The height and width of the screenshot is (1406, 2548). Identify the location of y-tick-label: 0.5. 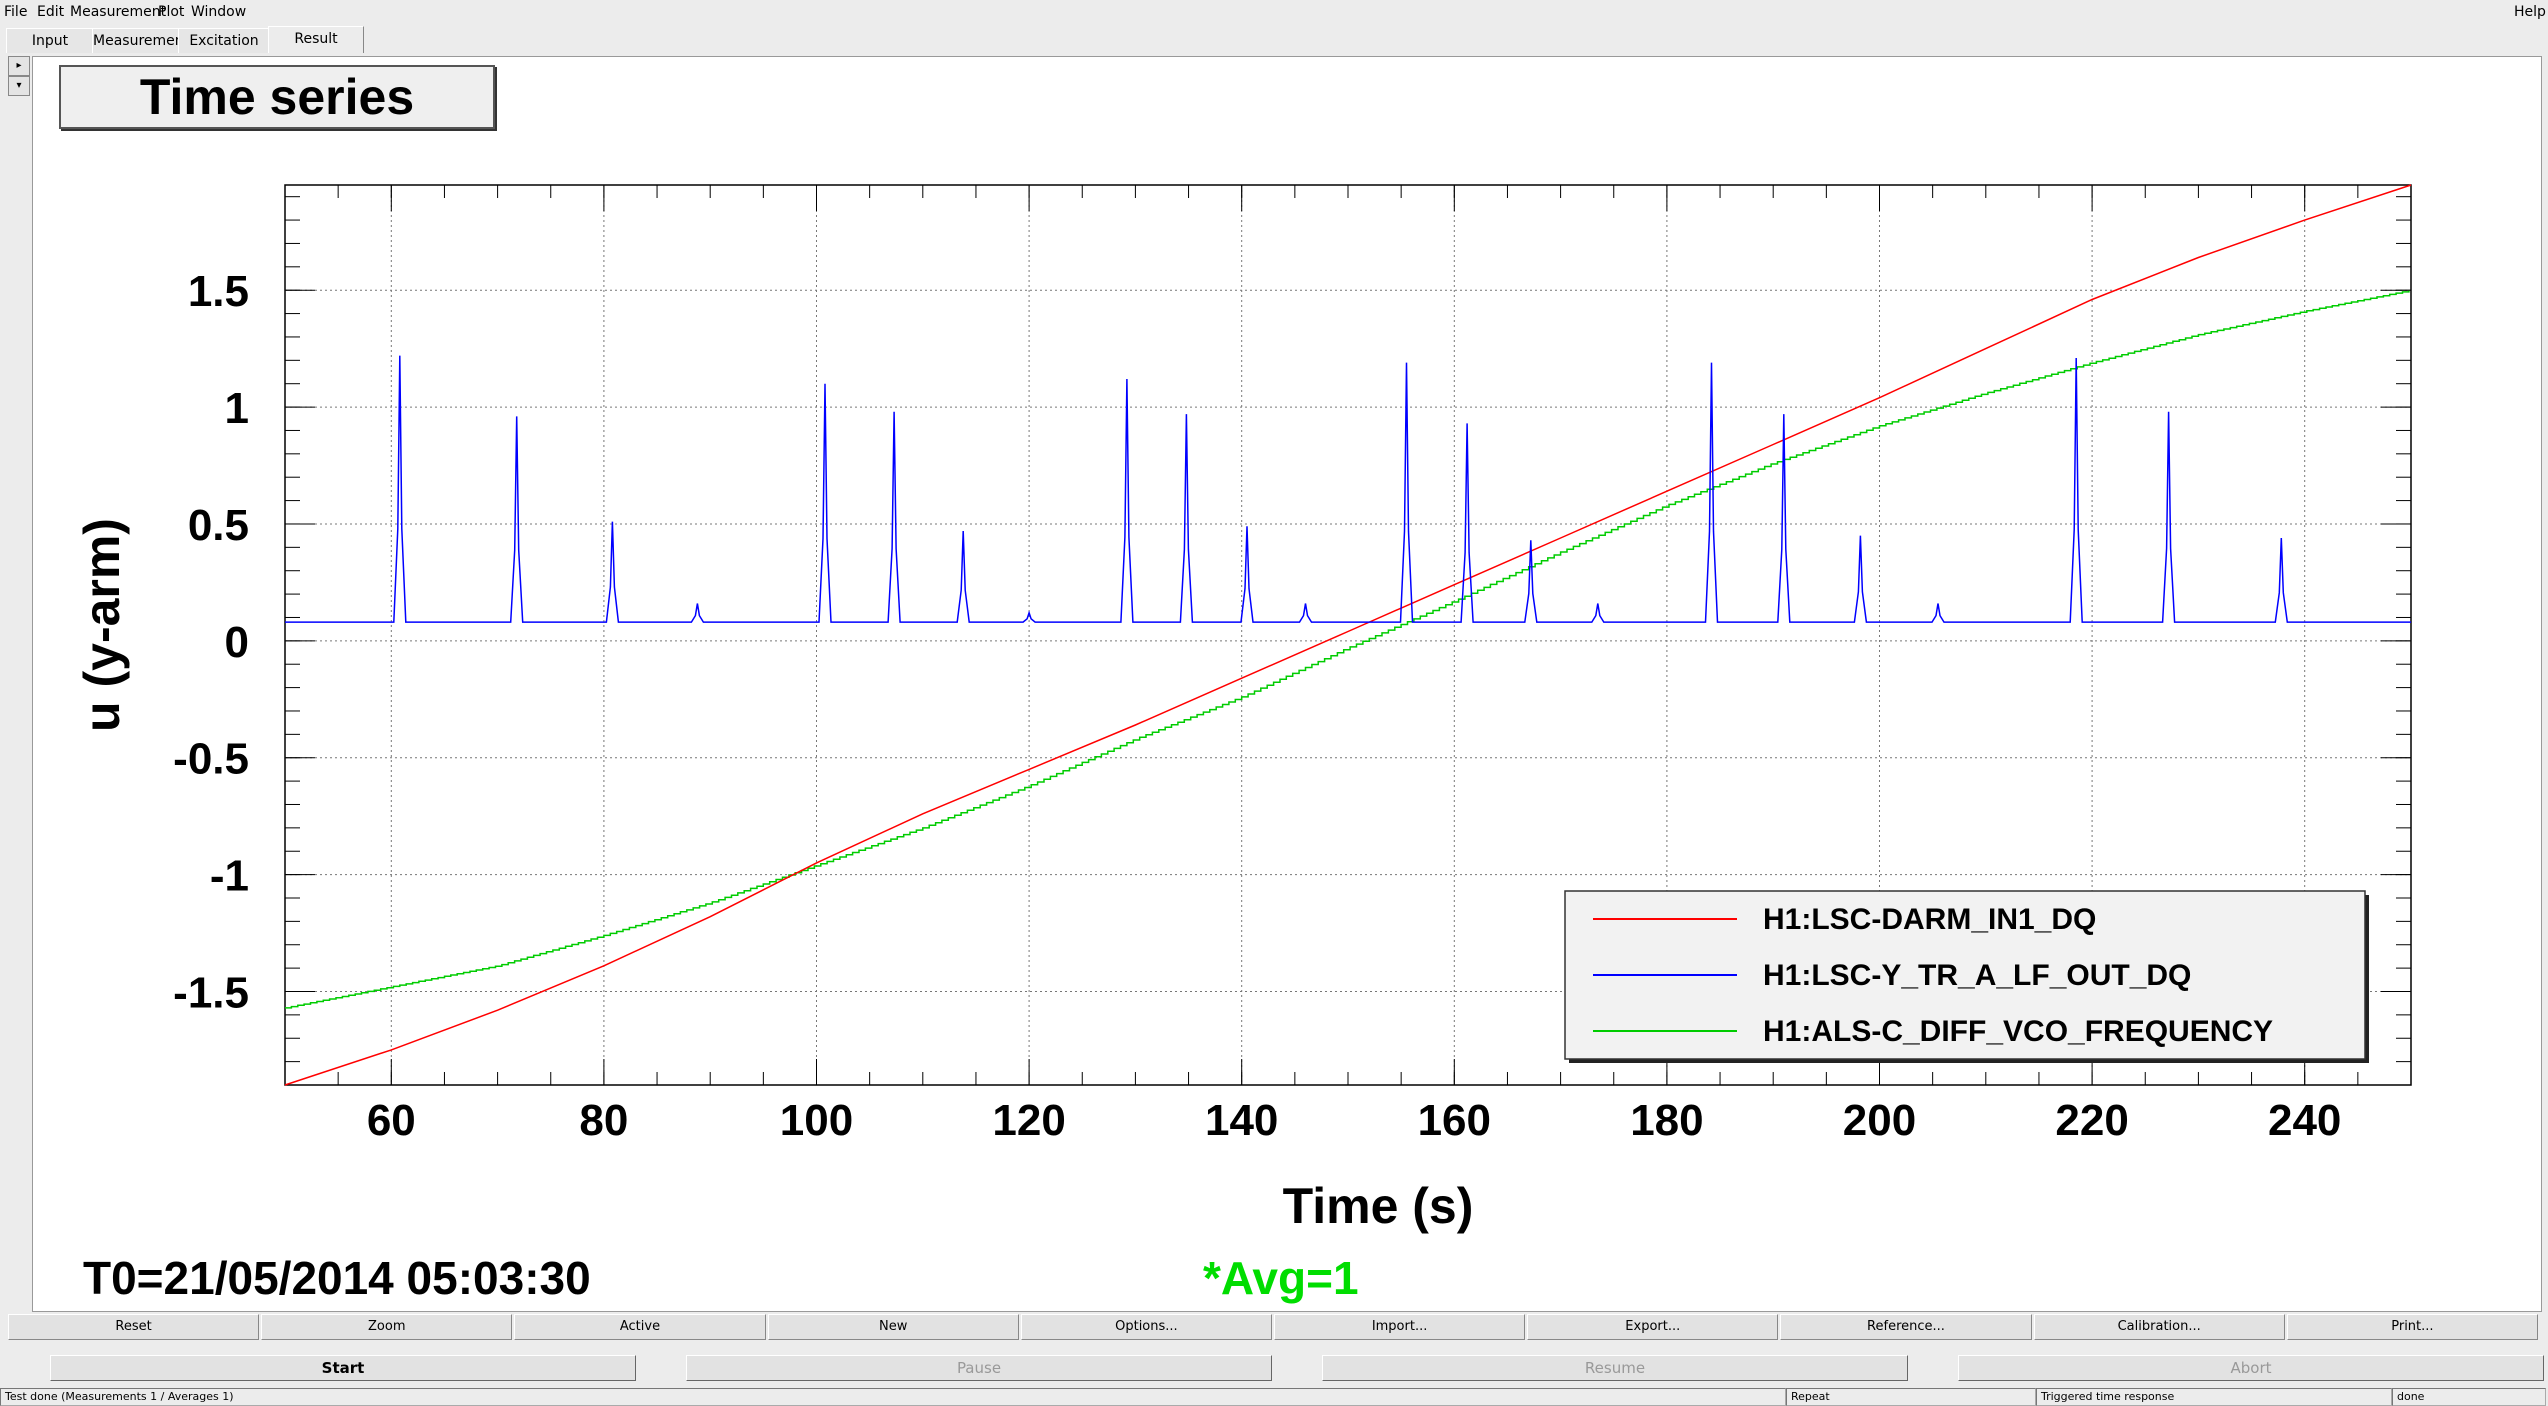
(218, 525).